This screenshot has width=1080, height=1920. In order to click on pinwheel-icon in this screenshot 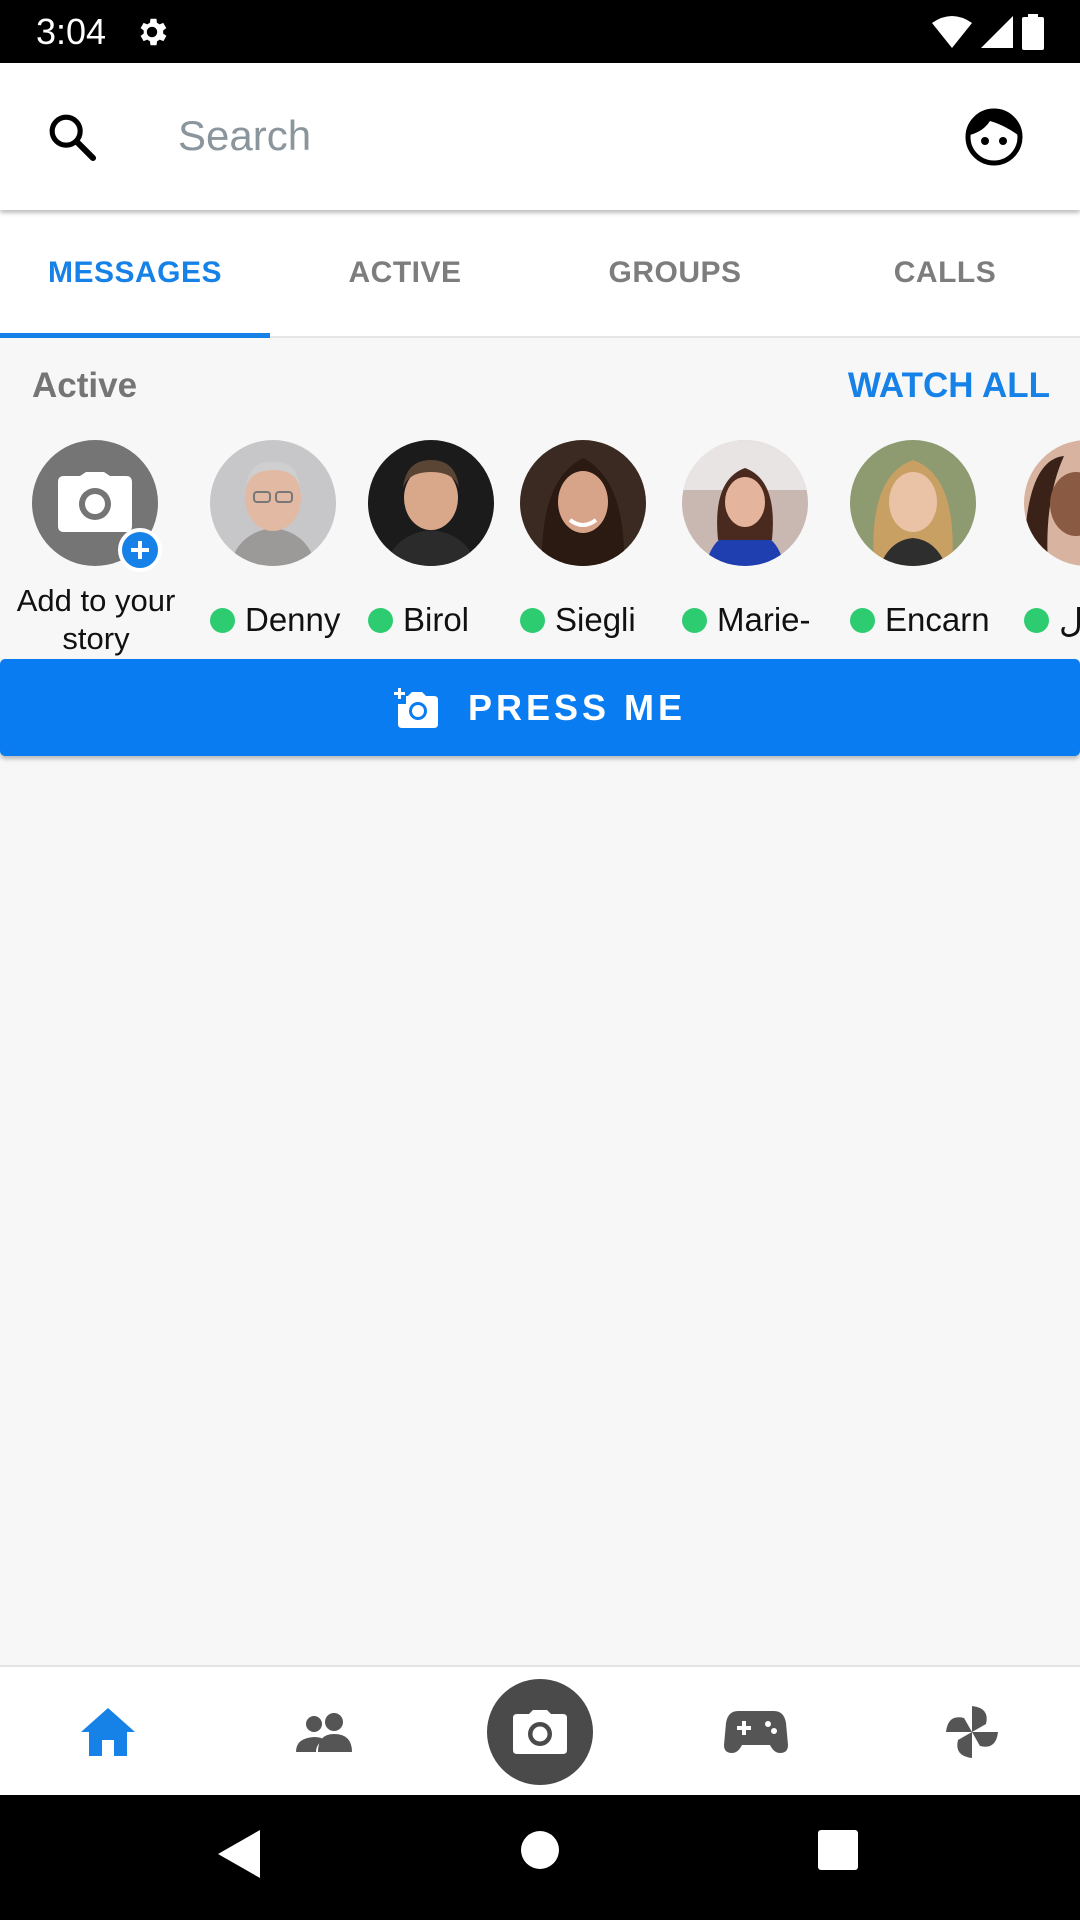, I will do `click(972, 1732)`.